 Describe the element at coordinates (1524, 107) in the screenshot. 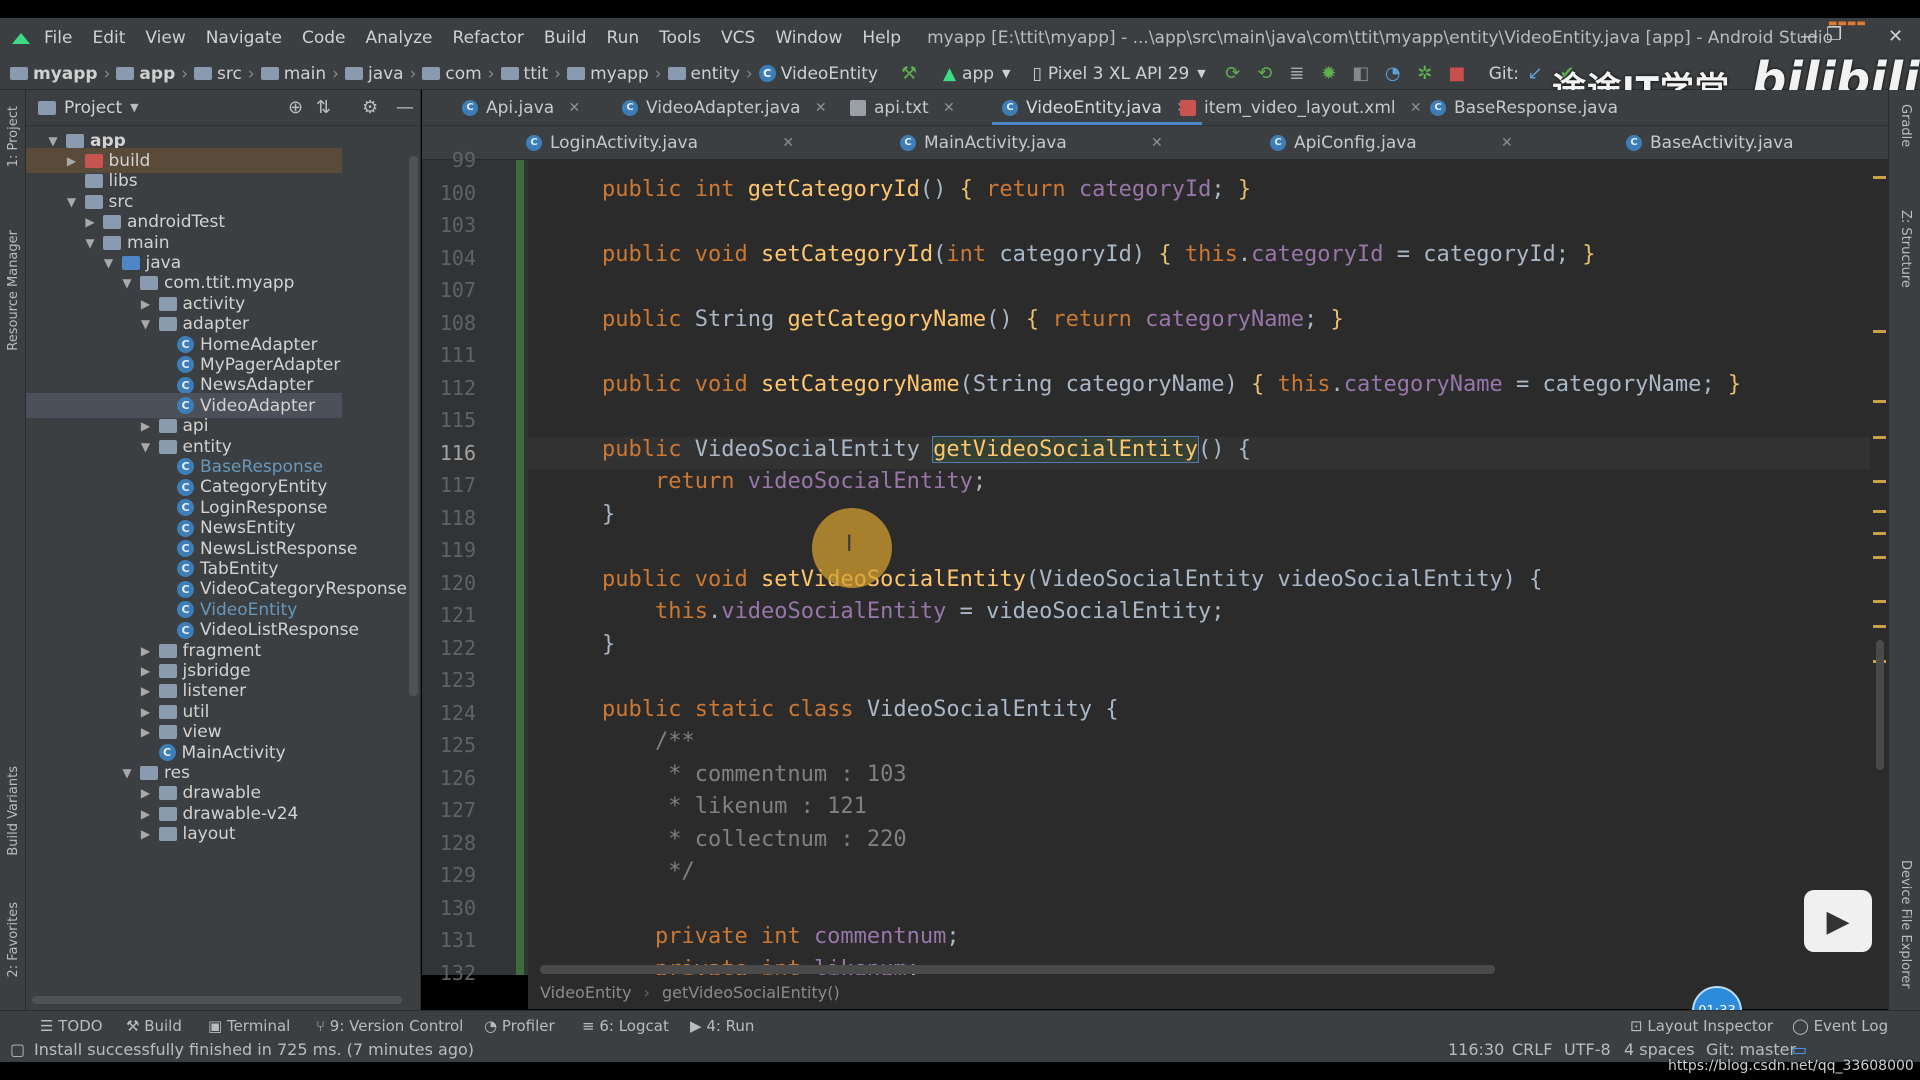

I see `tab-baseresponse-java: C BaseResponse.java` at that location.